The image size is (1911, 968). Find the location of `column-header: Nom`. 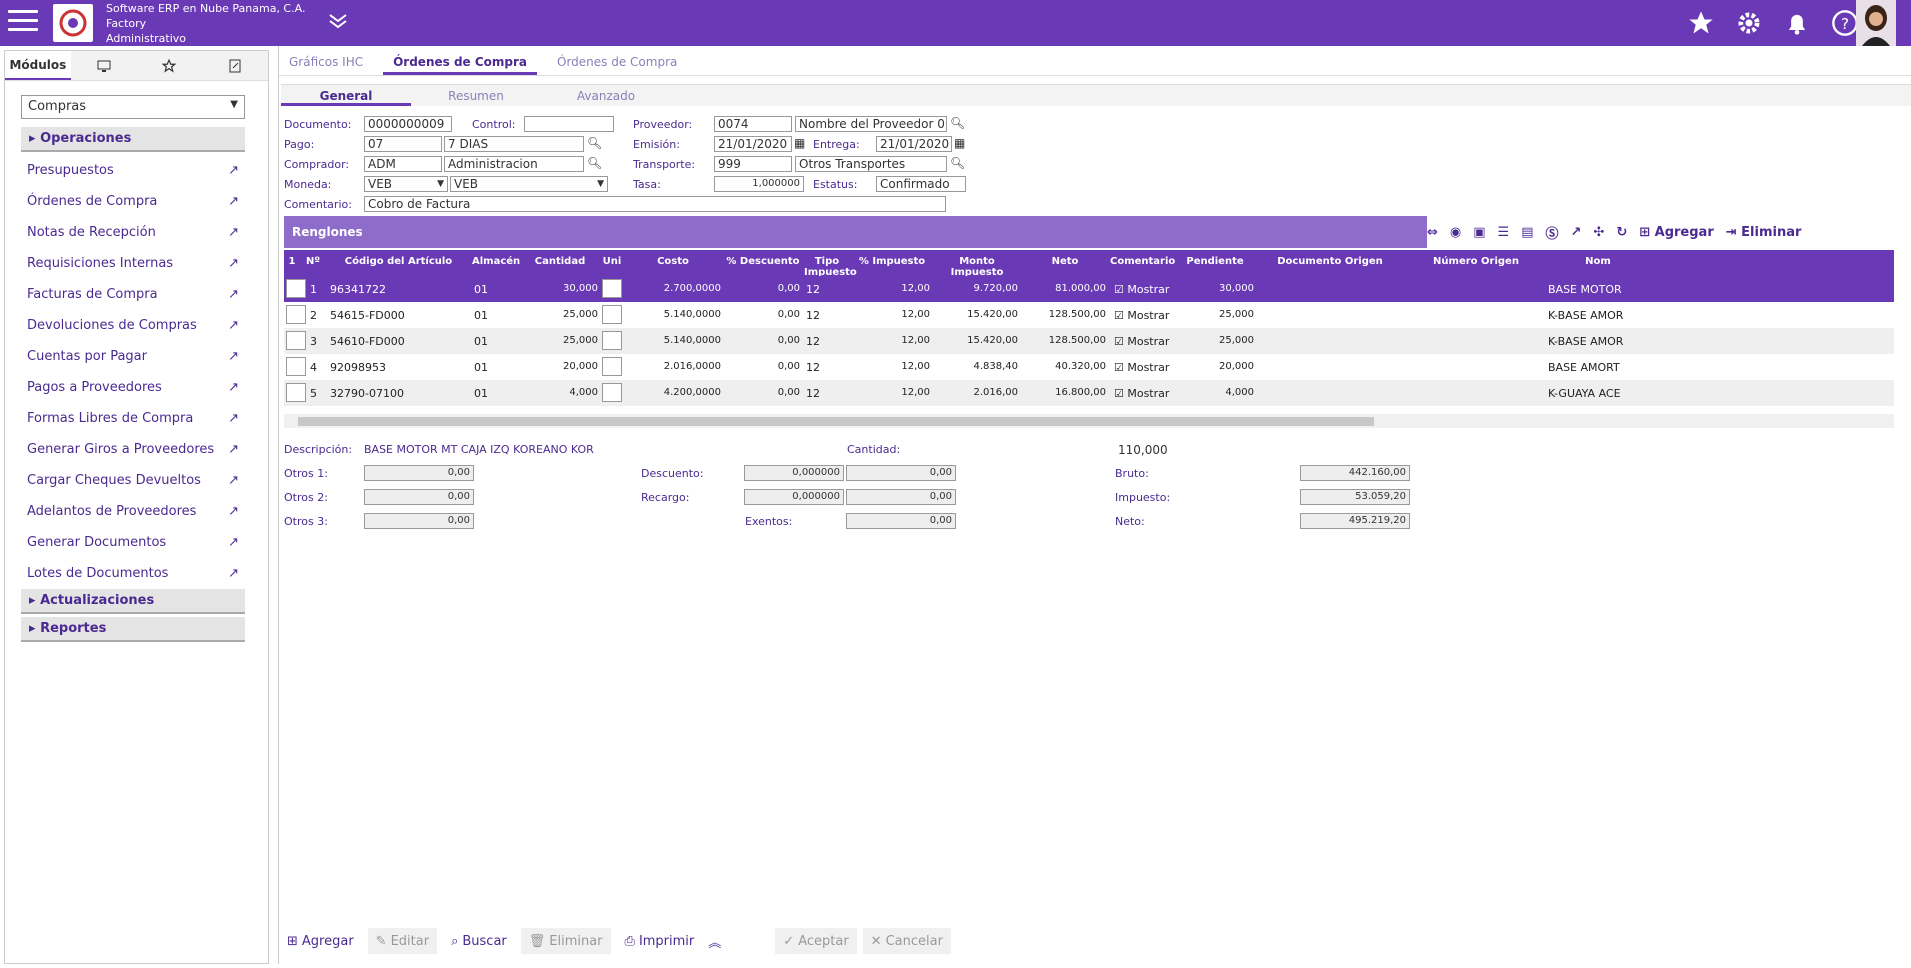

column-header: Nom is located at coordinates (1598, 261).